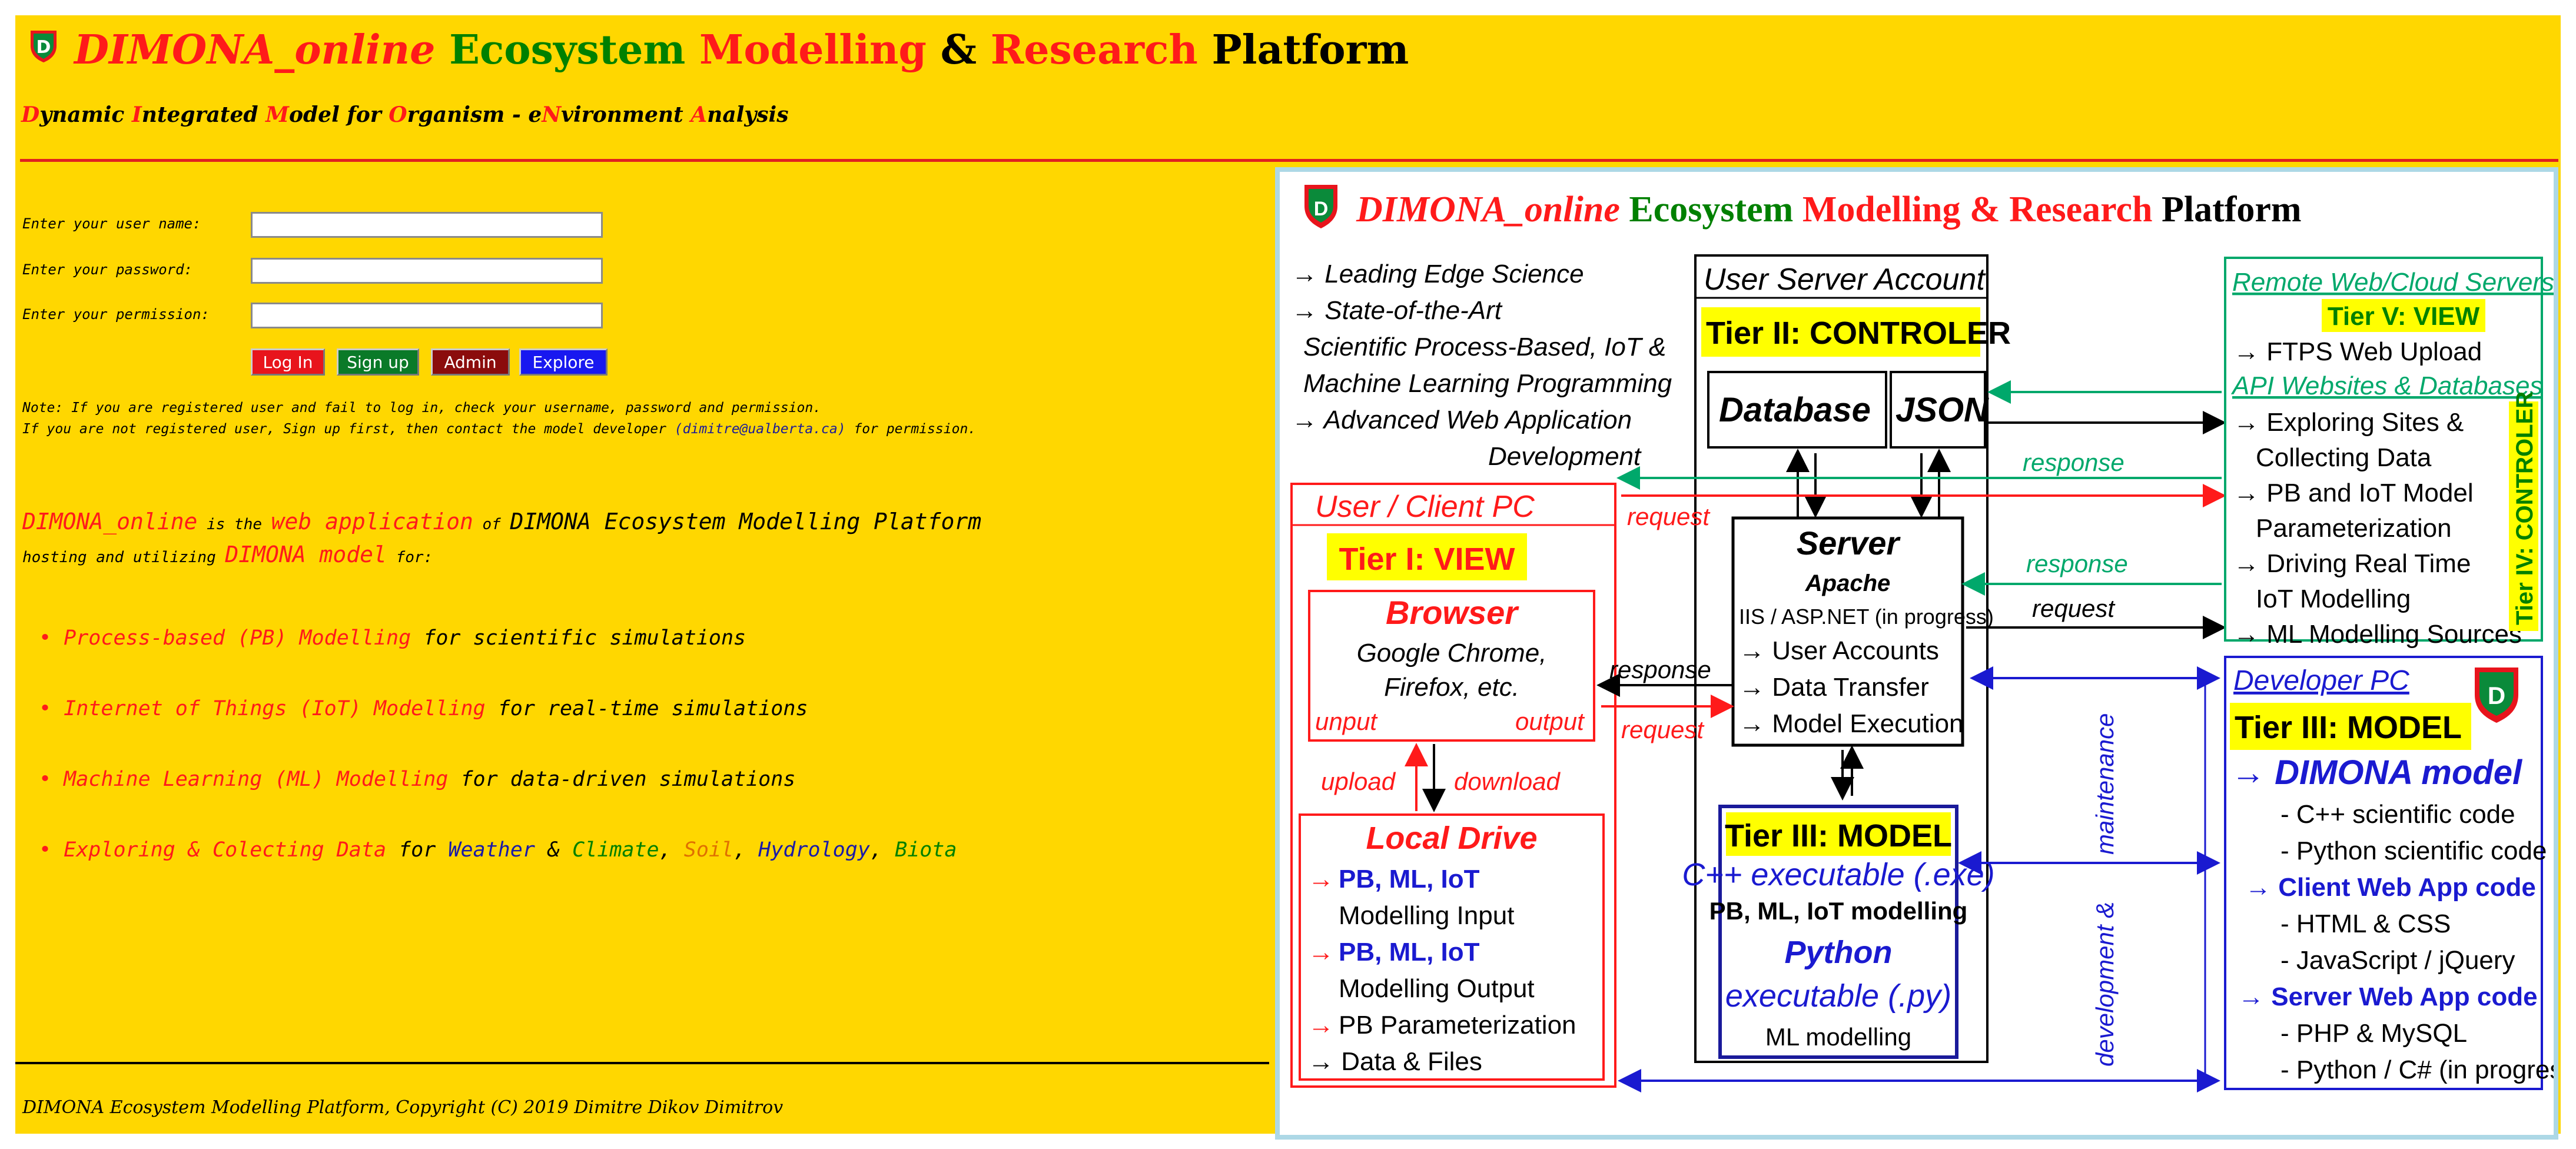 The height and width of the screenshot is (1149, 2576). Describe the element at coordinates (748, 114) in the screenshot. I see `subtitle-segment: nalysis` at that location.